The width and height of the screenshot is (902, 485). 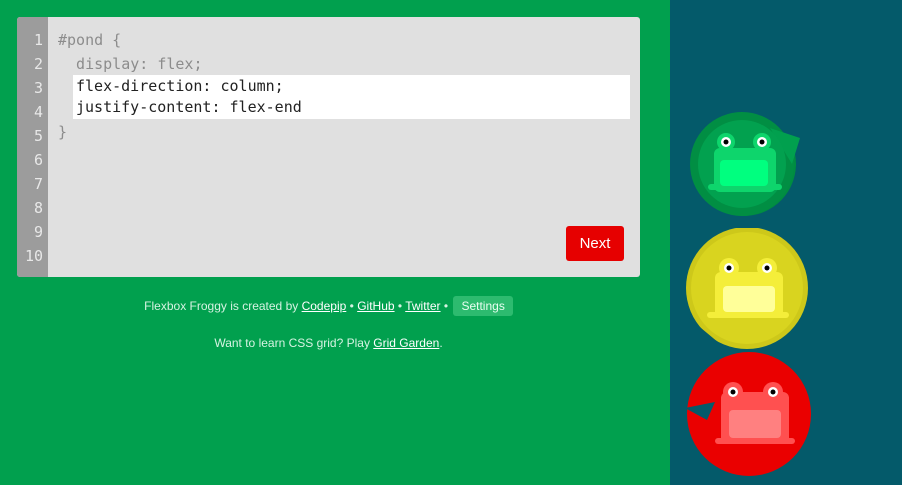 I want to click on code-line-selector: #pond {, so click(x=90, y=40).